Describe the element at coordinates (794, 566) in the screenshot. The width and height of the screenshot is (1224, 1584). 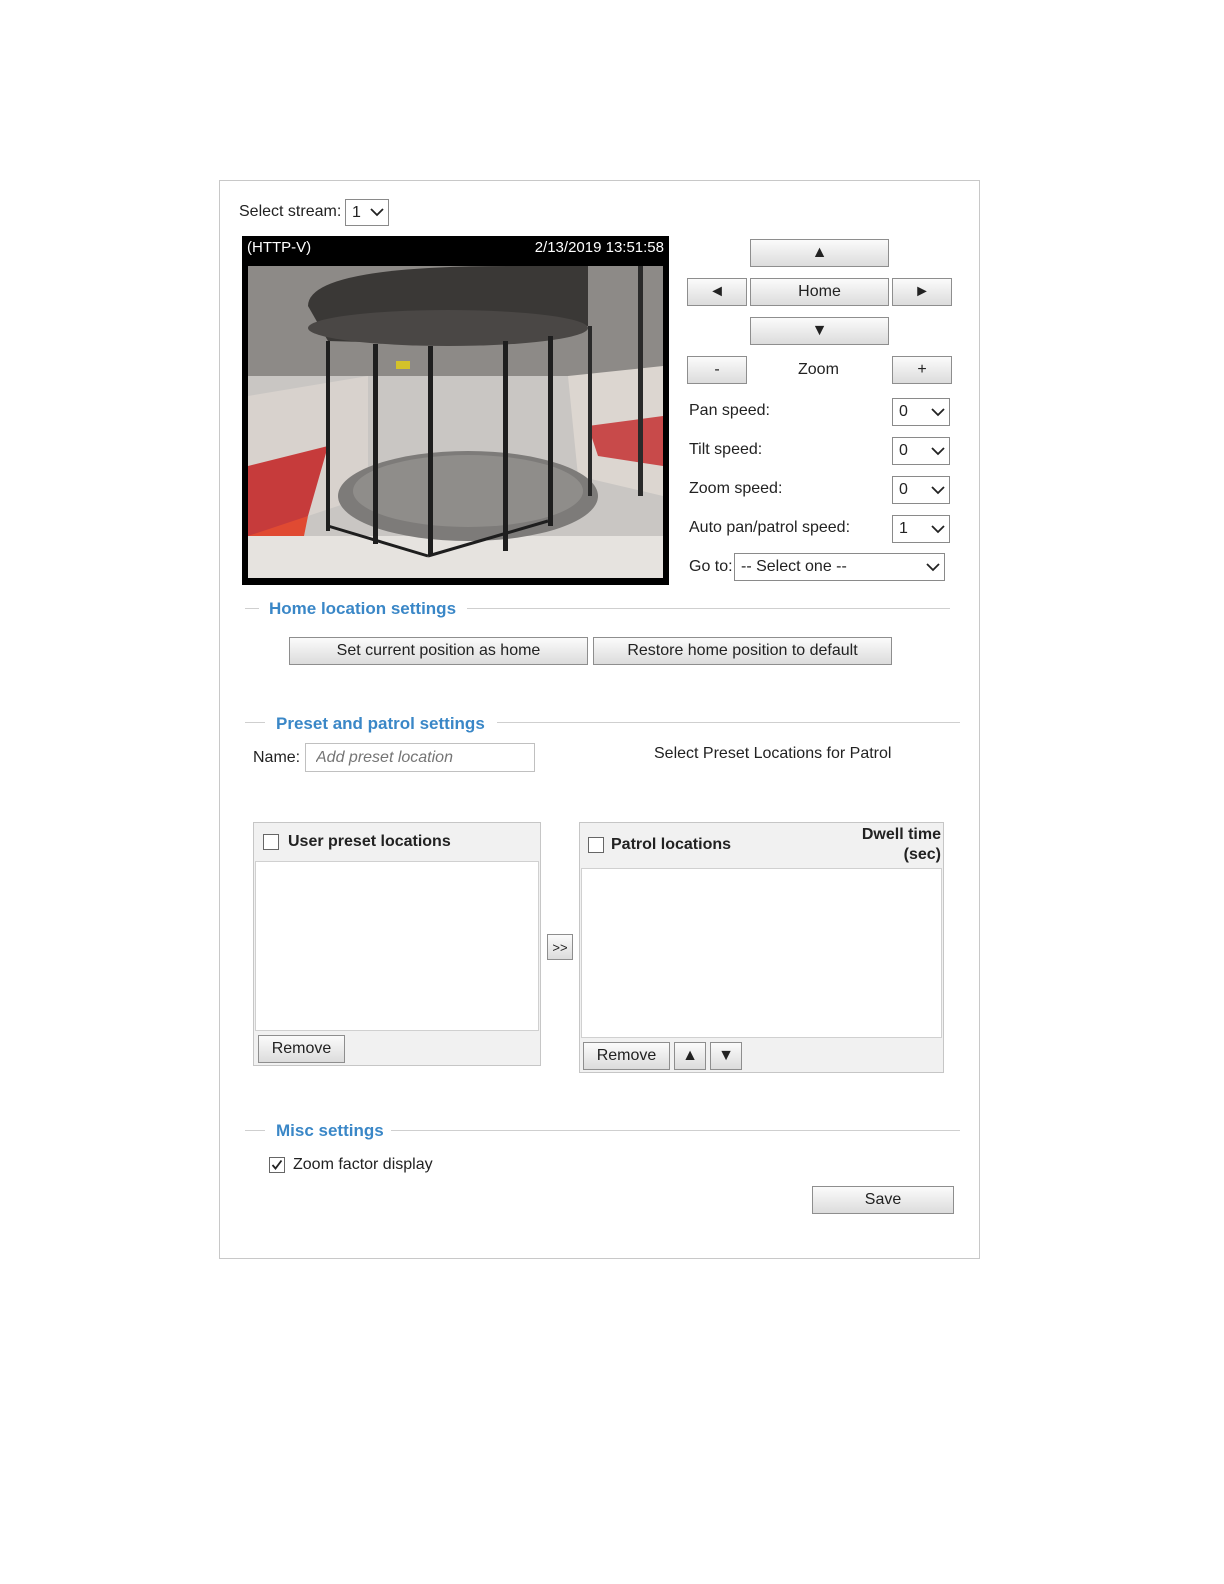
I see `goto-value: -- Select one --` at that location.